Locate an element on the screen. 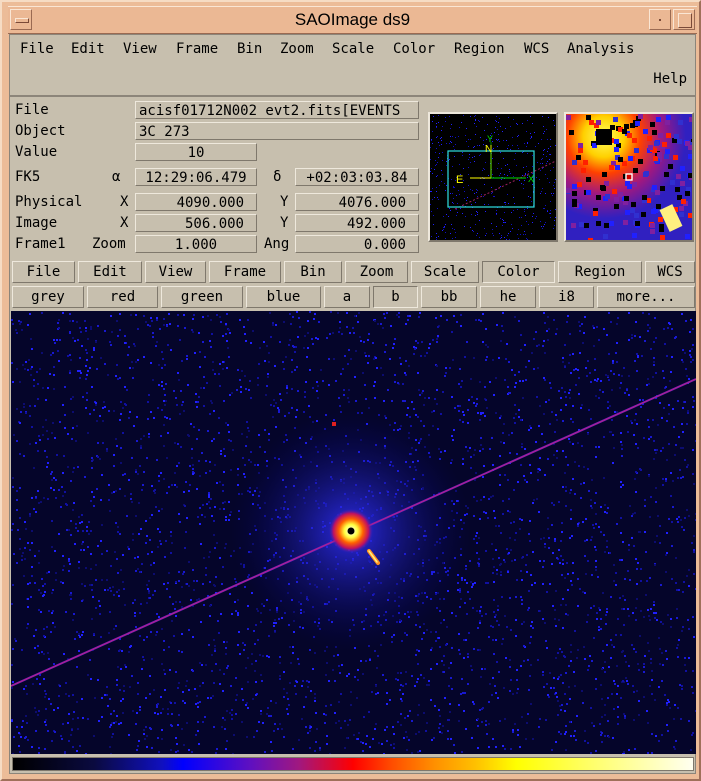 The height and width of the screenshot is (781, 701). physical-y-label: Y is located at coordinates (284, 202).